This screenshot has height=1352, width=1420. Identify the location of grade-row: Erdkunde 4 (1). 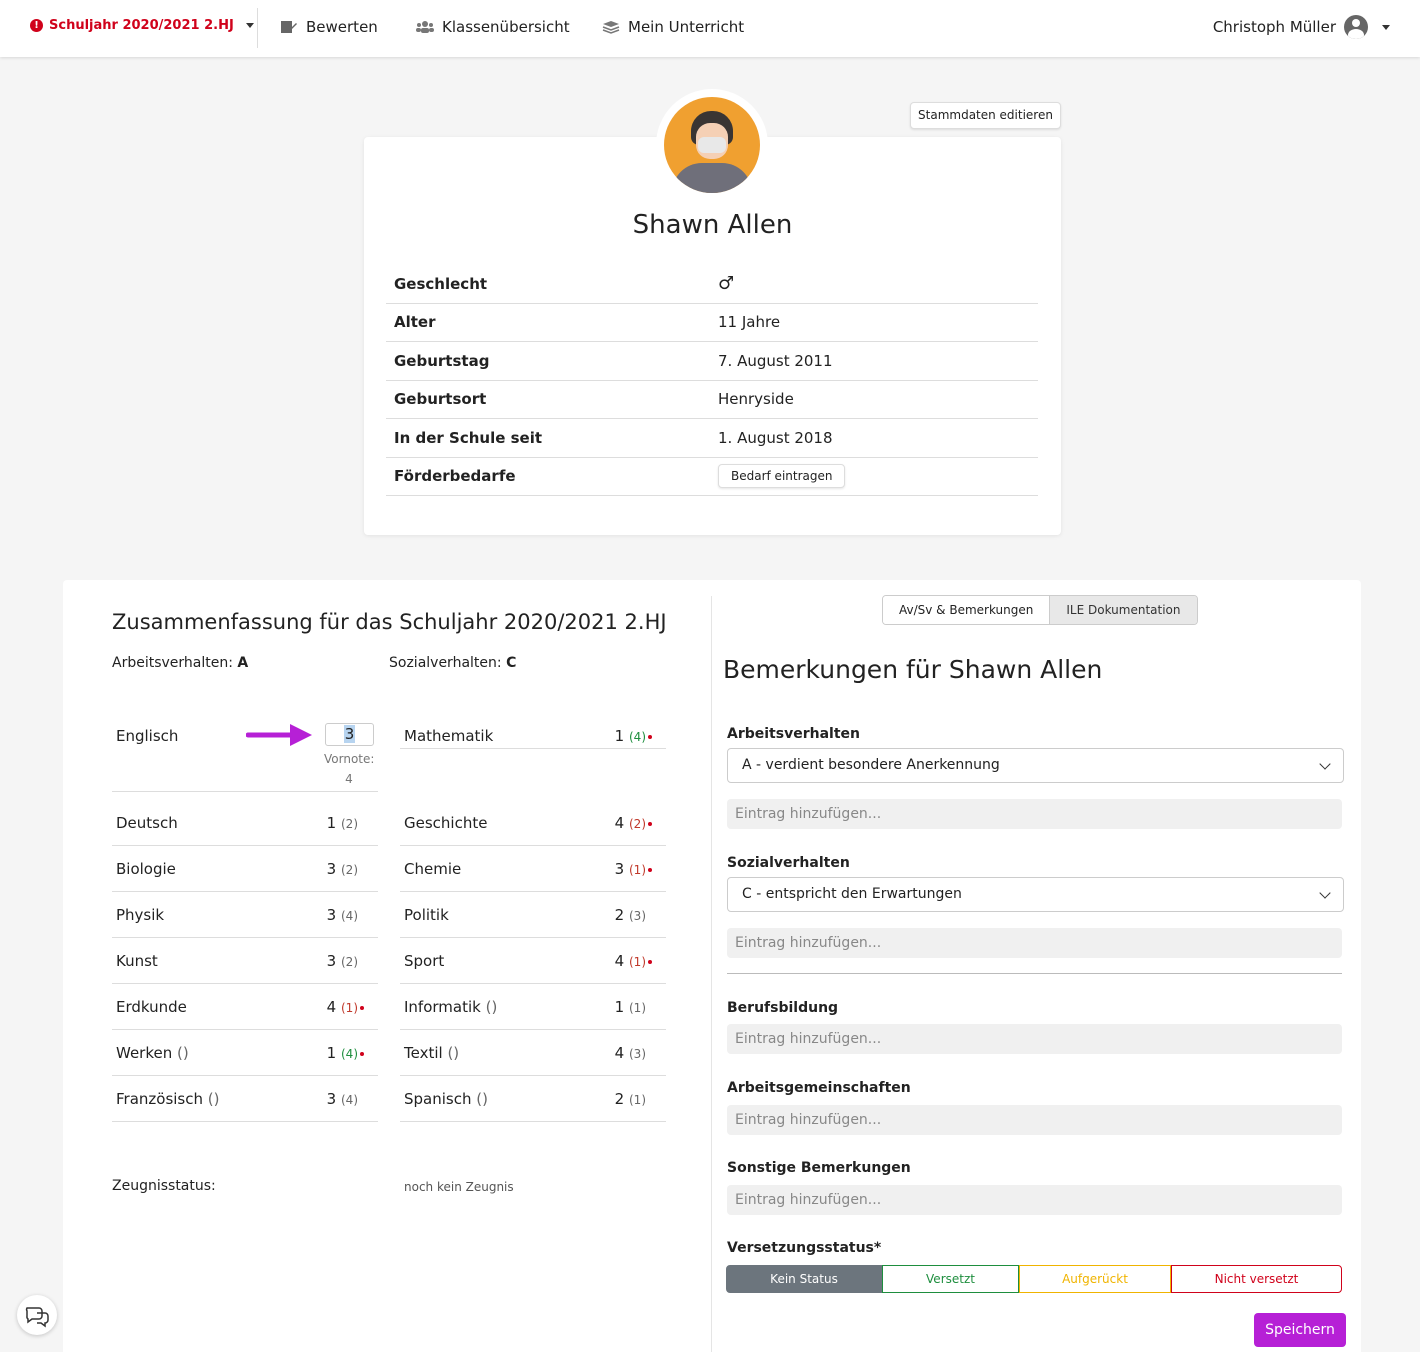
(245, 1007).